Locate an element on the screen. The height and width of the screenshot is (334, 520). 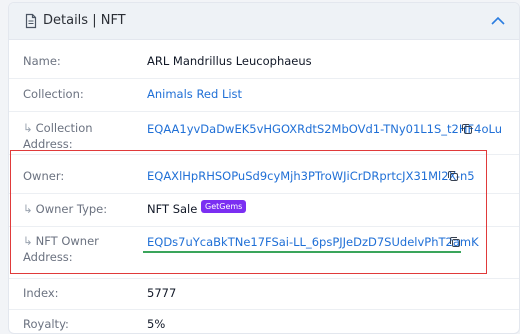
owner-type-value: NFT Sale is located at coordinates (172, 209).